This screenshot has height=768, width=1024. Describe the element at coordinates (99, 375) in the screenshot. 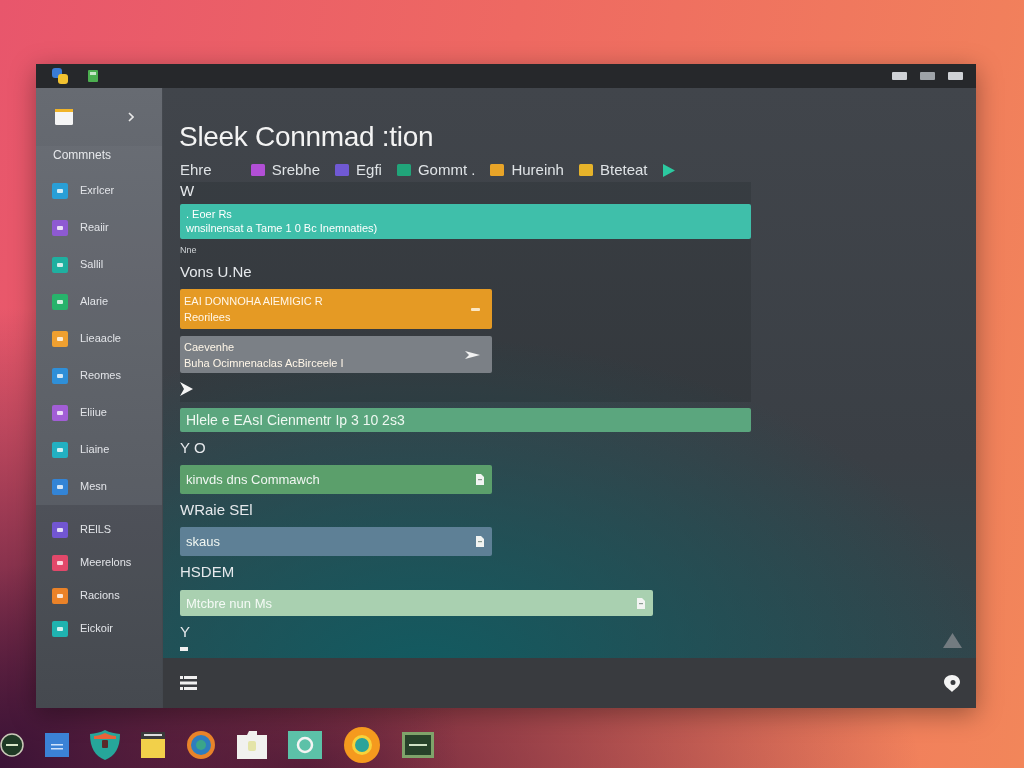

I see `sidebar-item: Reomes` at that location.